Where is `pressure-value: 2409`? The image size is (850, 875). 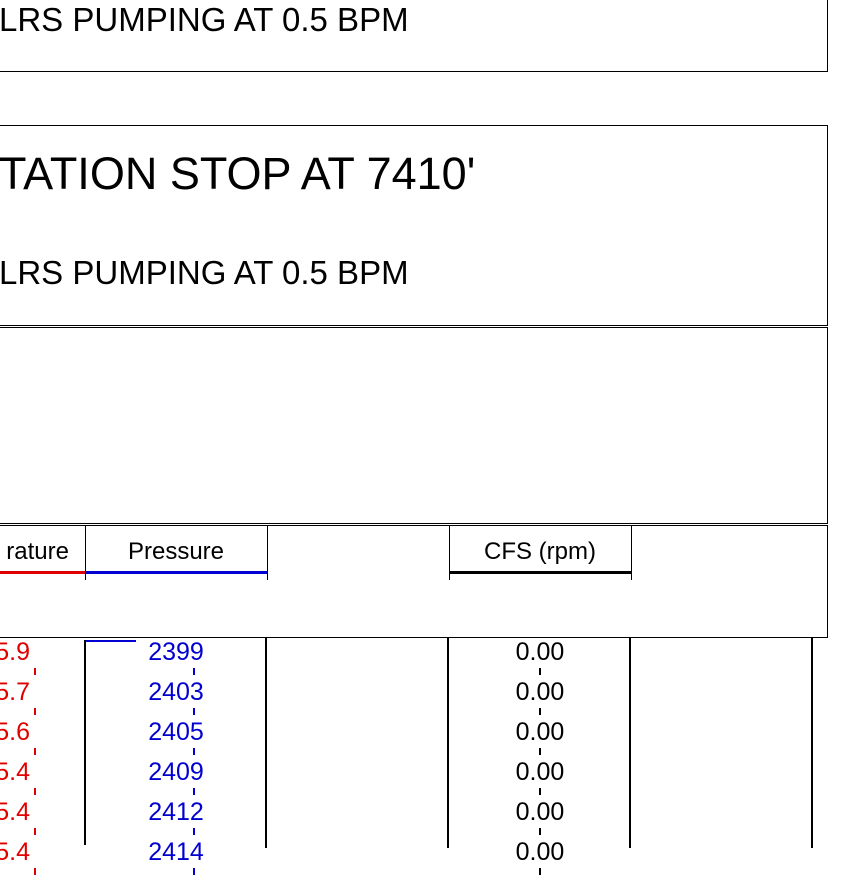
pressure-value: 2409 is located at coordinates (176, 772).